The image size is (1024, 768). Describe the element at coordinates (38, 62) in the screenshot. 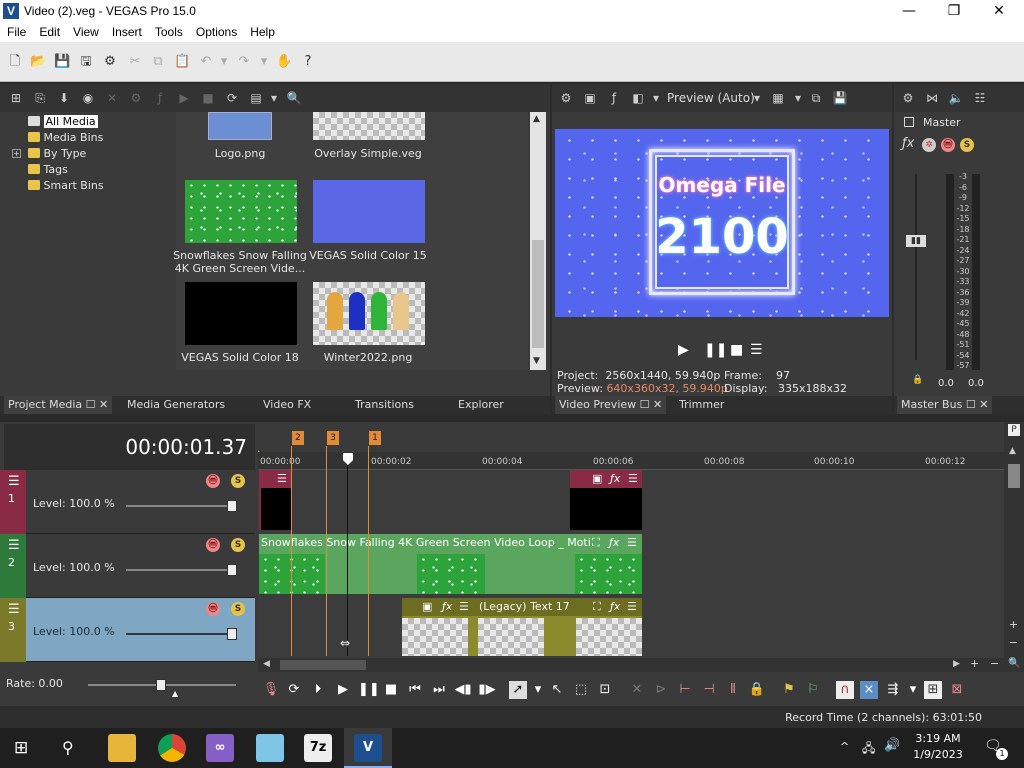

I see `open-folder-icon: 📂` at that location.